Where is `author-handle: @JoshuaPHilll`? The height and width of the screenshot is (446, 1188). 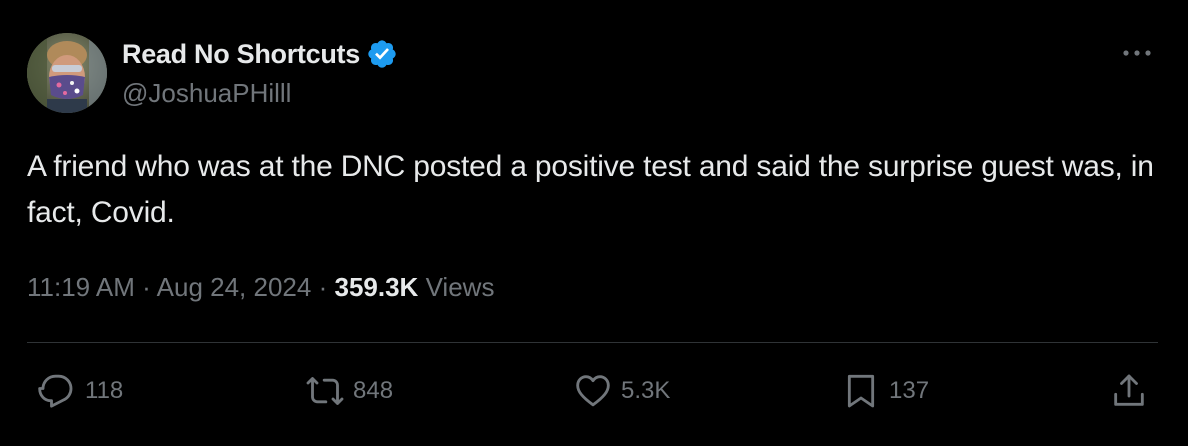 author-handle: @JoshuaPHilll is located at coordinates (206, 93).